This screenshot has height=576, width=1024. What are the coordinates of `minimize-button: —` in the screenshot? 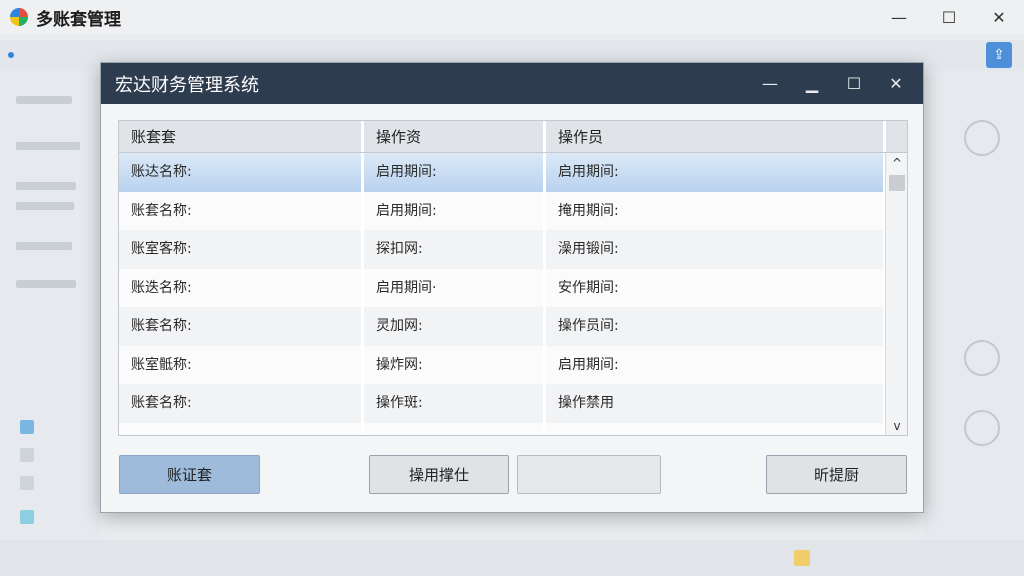 It's located at (899, 17).